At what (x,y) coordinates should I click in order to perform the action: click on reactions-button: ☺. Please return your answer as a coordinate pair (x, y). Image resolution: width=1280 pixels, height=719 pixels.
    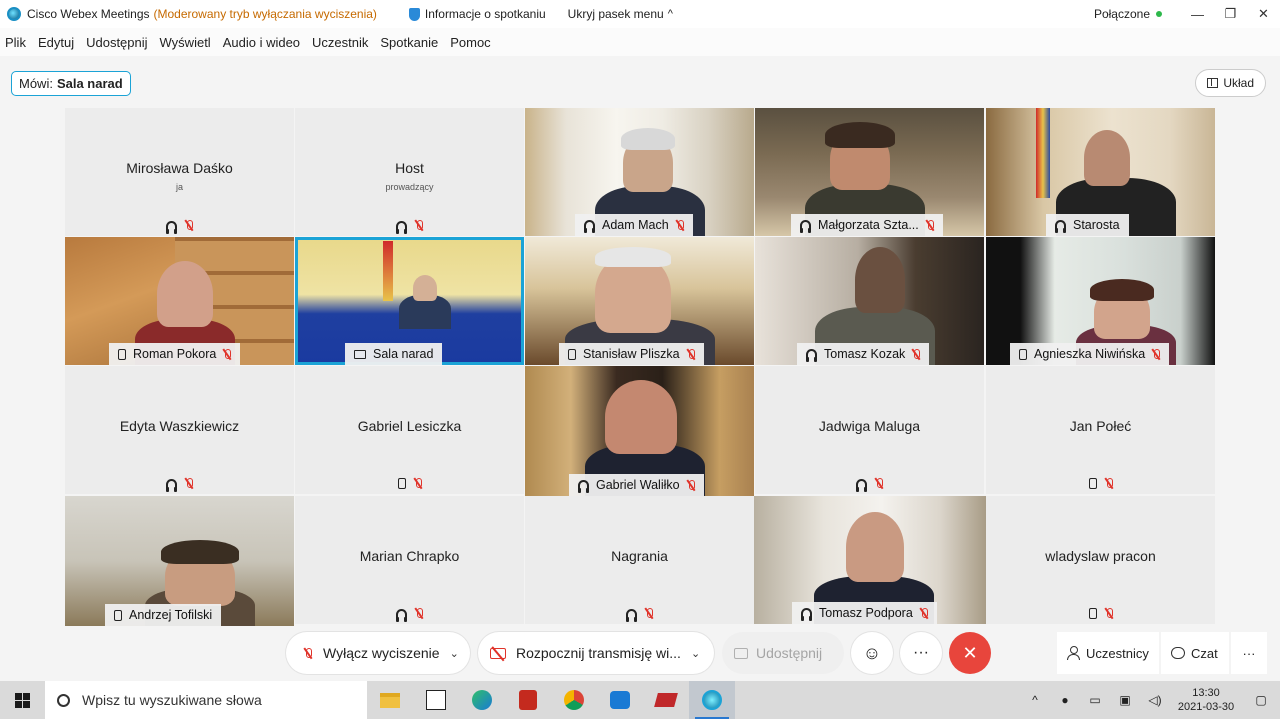
    Looking at the image, I should click on (872, 653).